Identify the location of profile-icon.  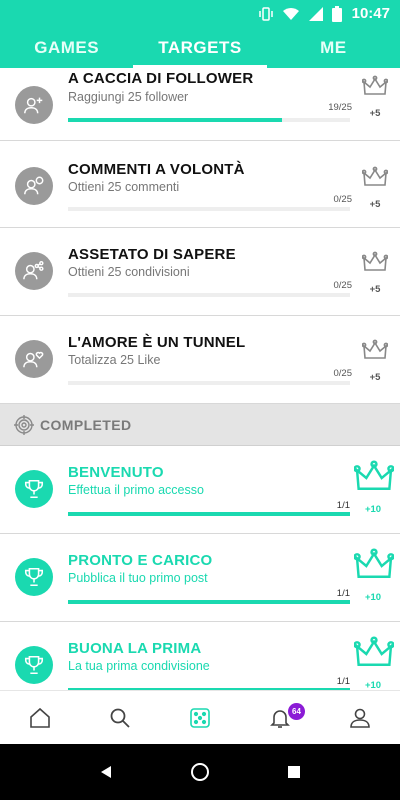
(360, 718).